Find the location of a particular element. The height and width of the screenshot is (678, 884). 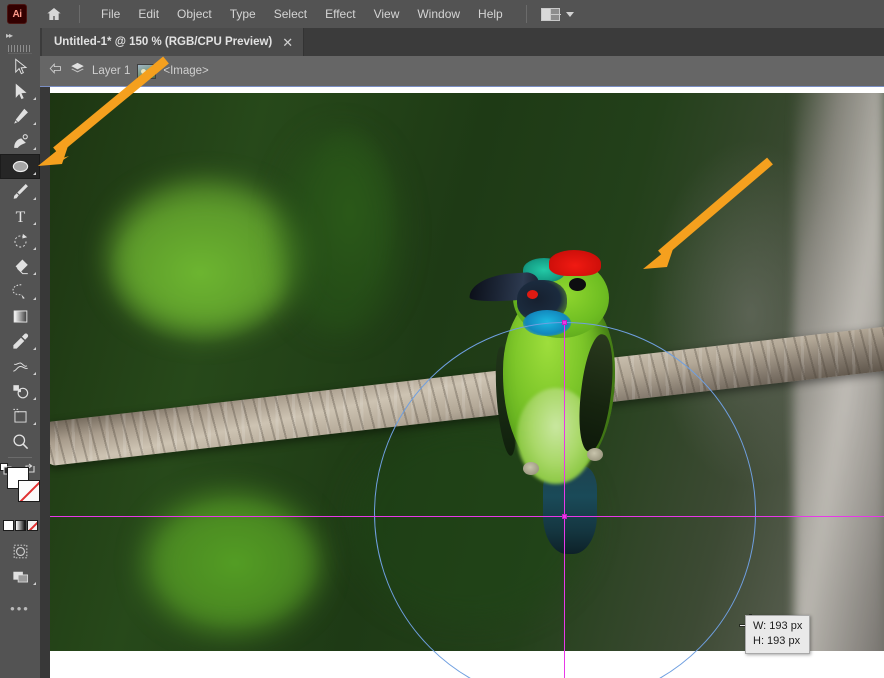

bird-subject is located at coordinates (565, 398).